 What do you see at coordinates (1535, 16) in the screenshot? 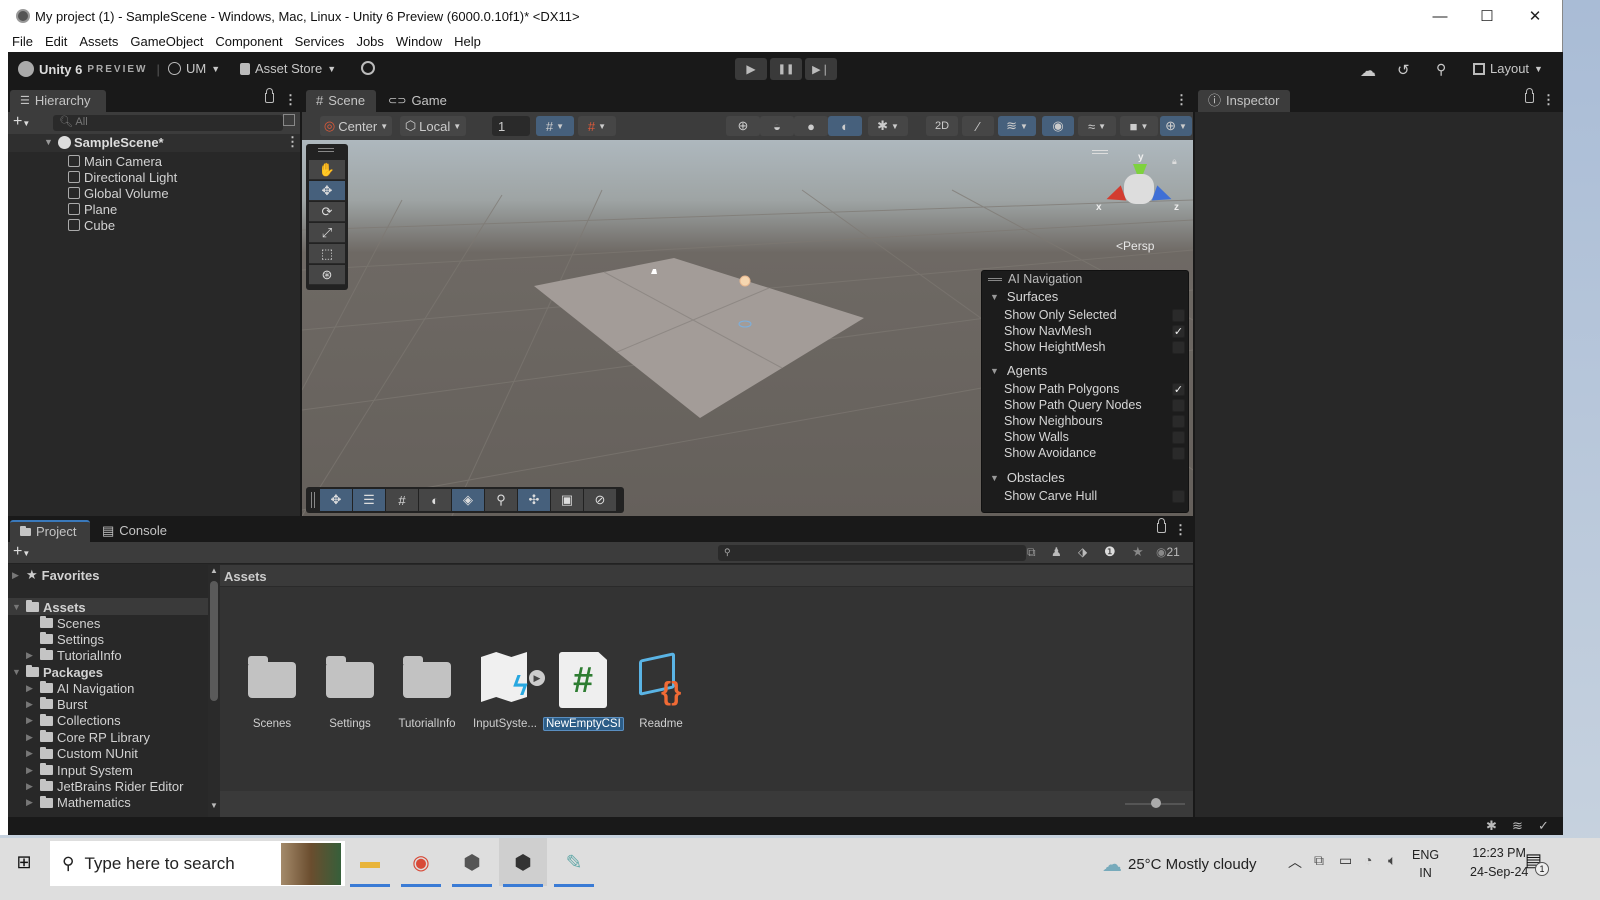
I see `close-button: ✕` at bounding box center [1535, 16].